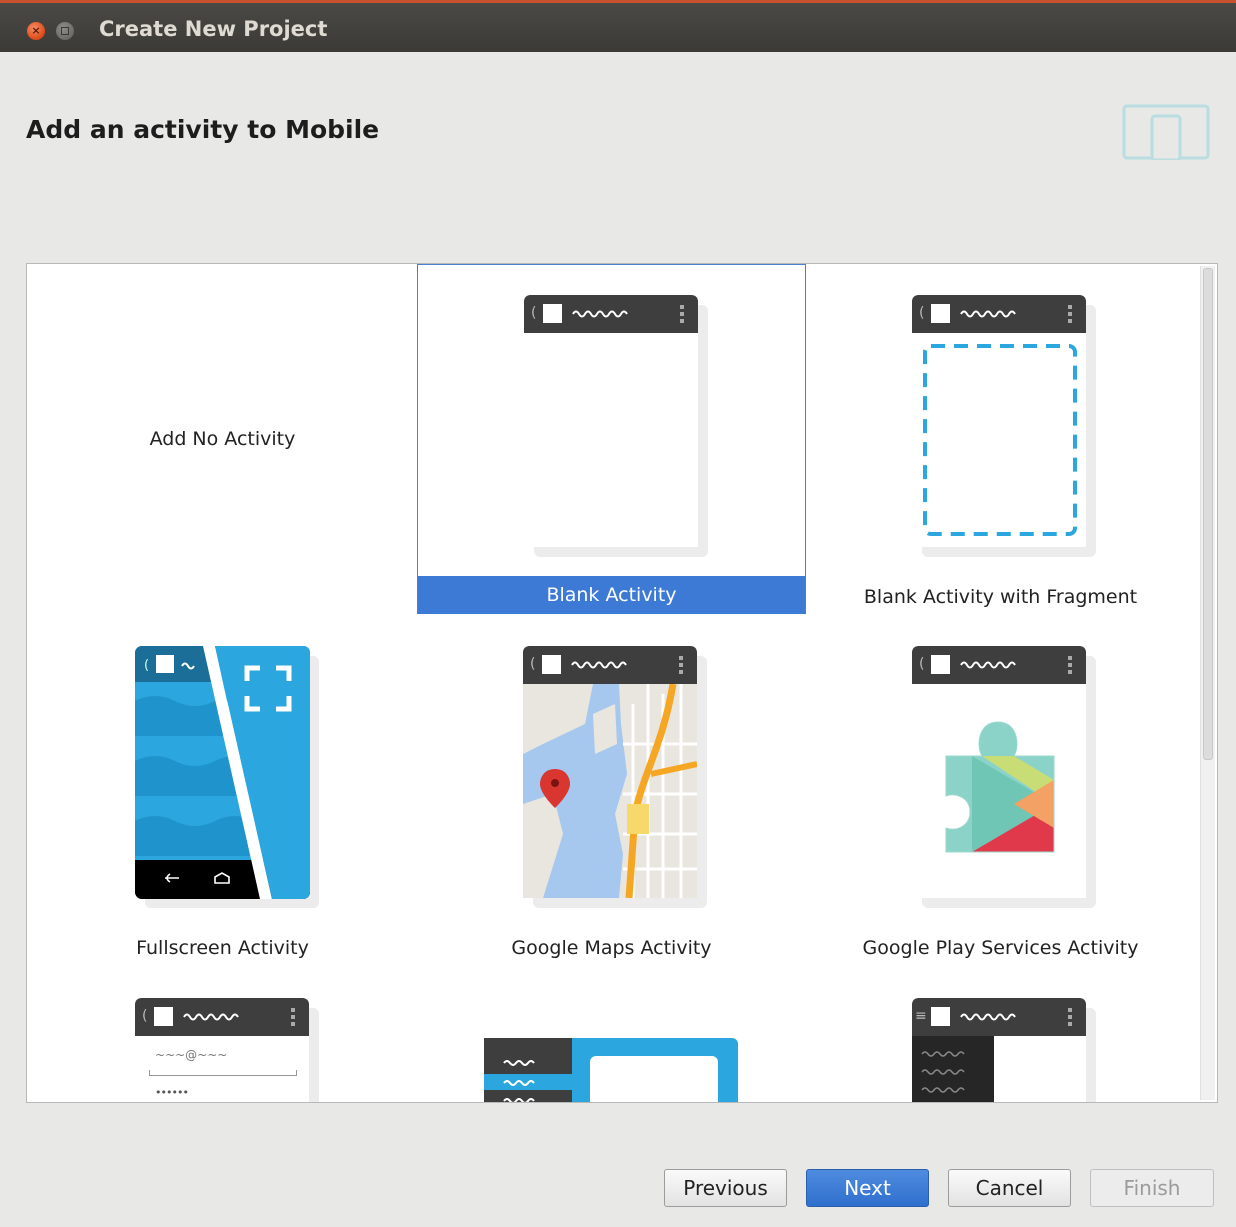 Image resolution: width=1236 pixels, height=1227 pixels. I want to click on template-play-services-activity: ( Google Play Services Activity, so click(1000, 791).